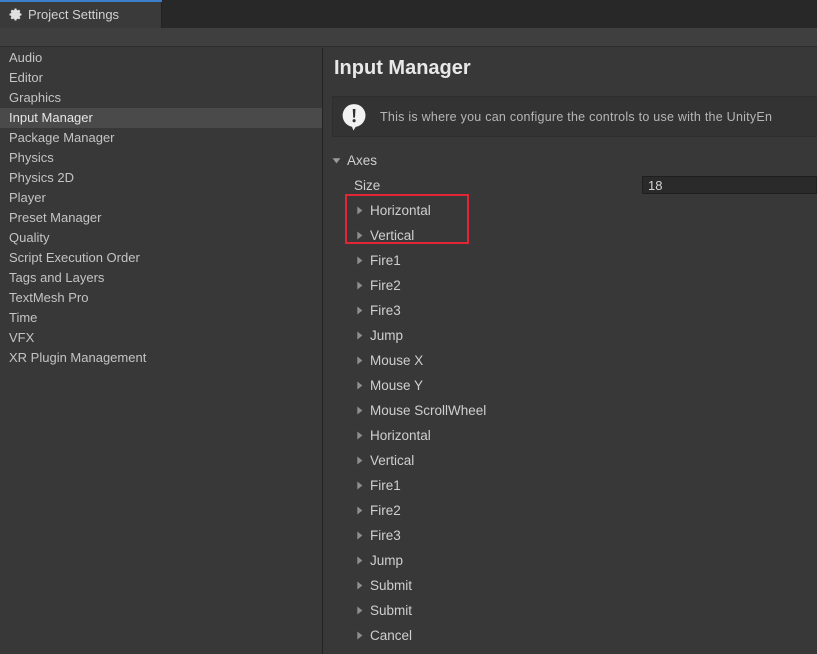 This screenshot has height=654, width=817. I want to click on axis-row: Mouse X, so click(570, 360).